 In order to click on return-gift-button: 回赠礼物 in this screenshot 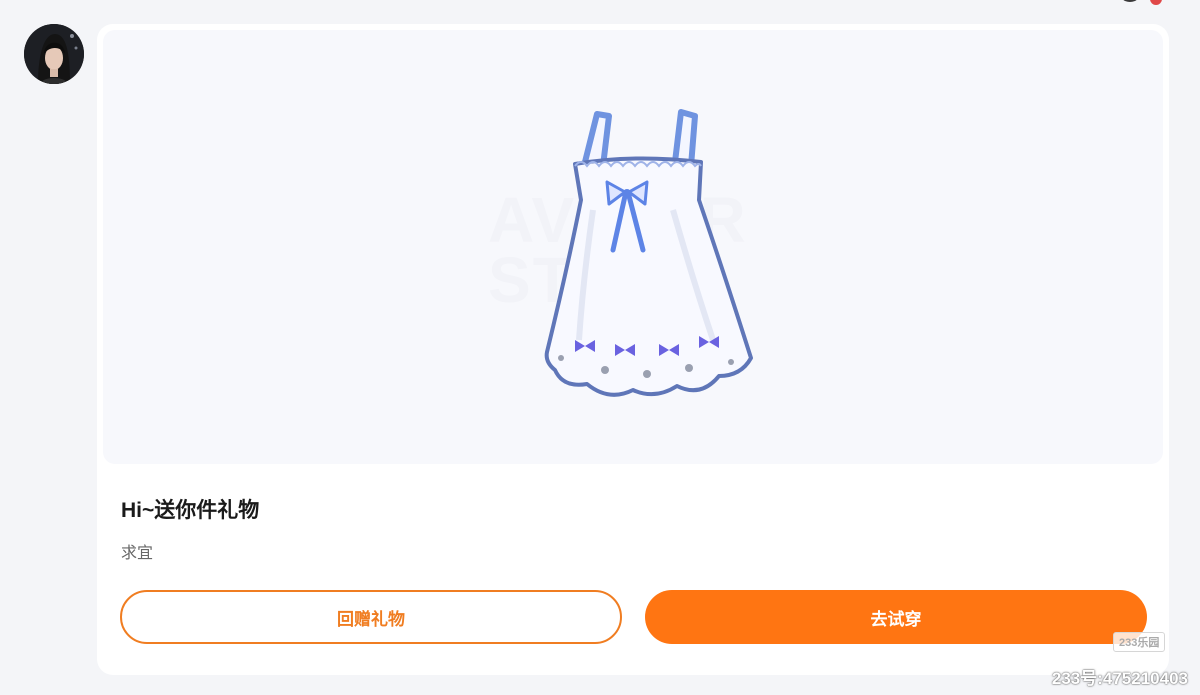, I will do `click(371, 617)`.